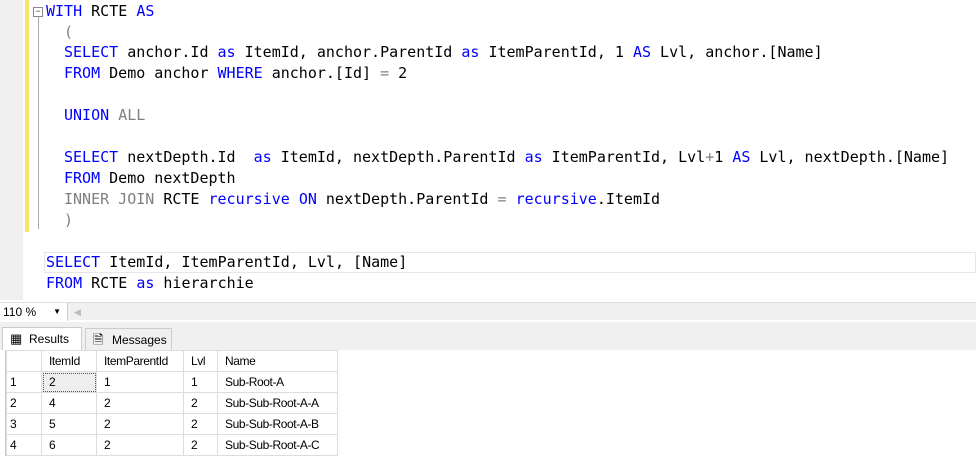 This screenshot has width=976, height=469. Describe the element at coordinates (168, 178) in the screenshot. I see `sql-text: Demo nextDepth` at that location.